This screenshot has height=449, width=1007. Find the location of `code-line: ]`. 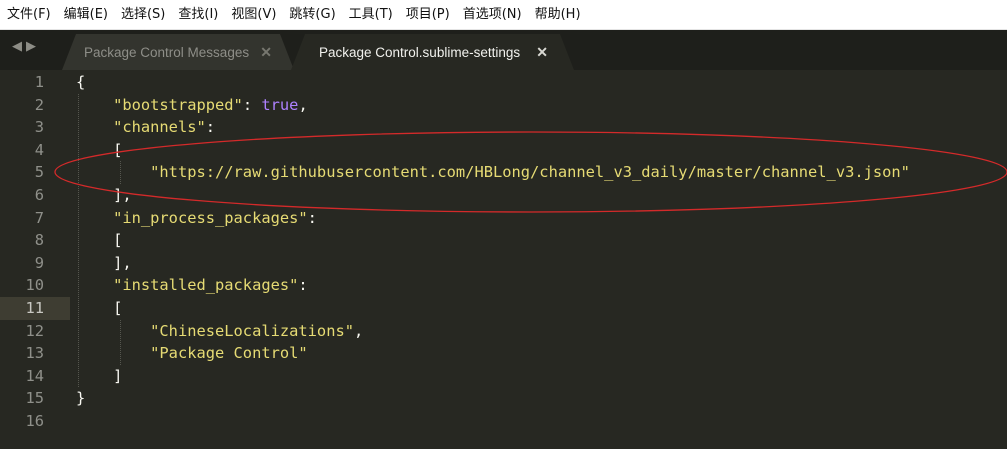

code-line: ] is located at coordinates (99, 376).